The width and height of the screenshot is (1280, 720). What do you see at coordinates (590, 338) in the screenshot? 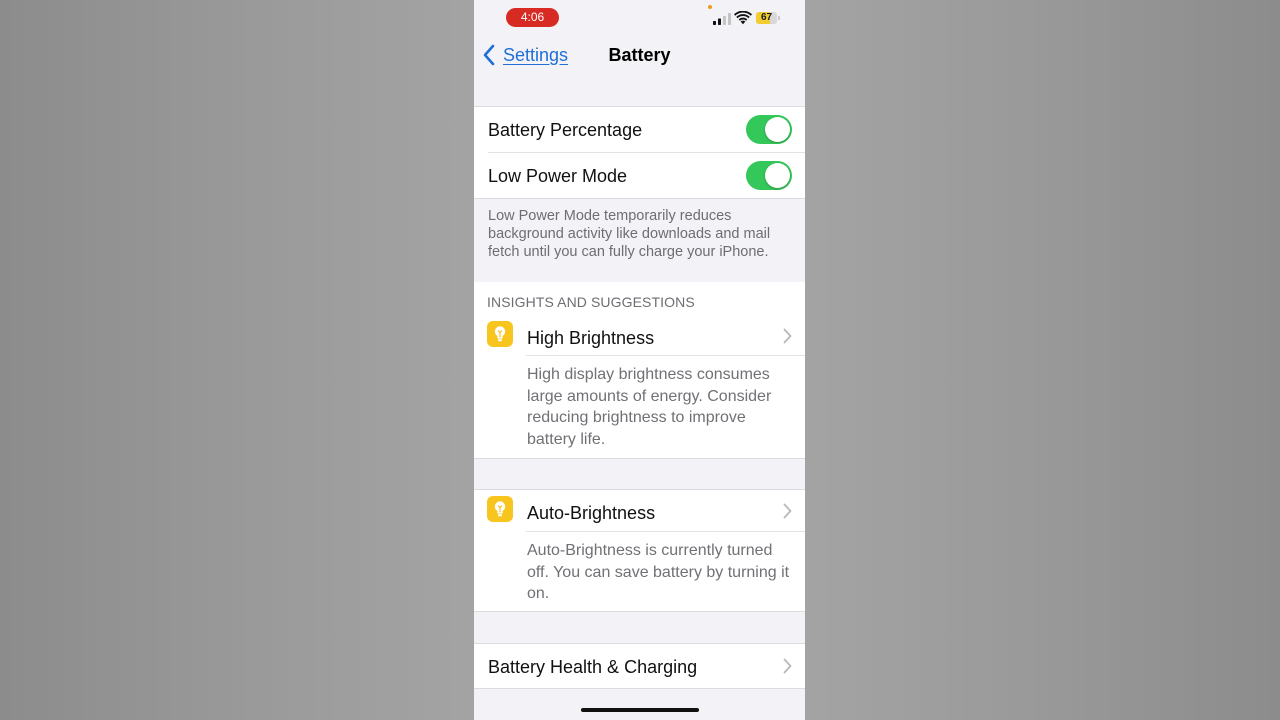
I see `high-brightness-title: High Brightness` at bounding box center [590, 338].